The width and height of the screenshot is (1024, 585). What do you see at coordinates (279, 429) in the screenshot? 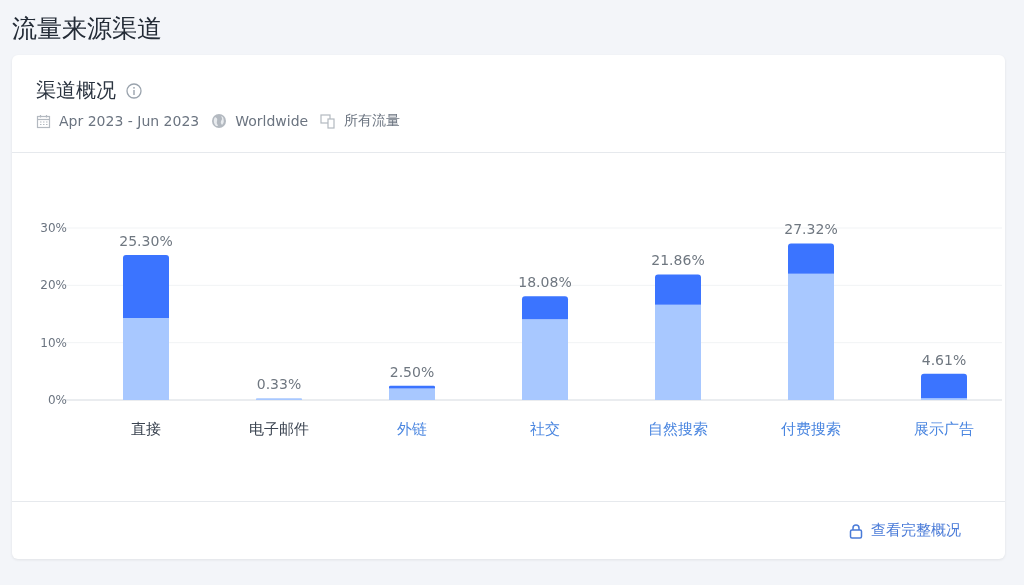
I see `category-label: 电子邮件` at bounding box center [279, 429].